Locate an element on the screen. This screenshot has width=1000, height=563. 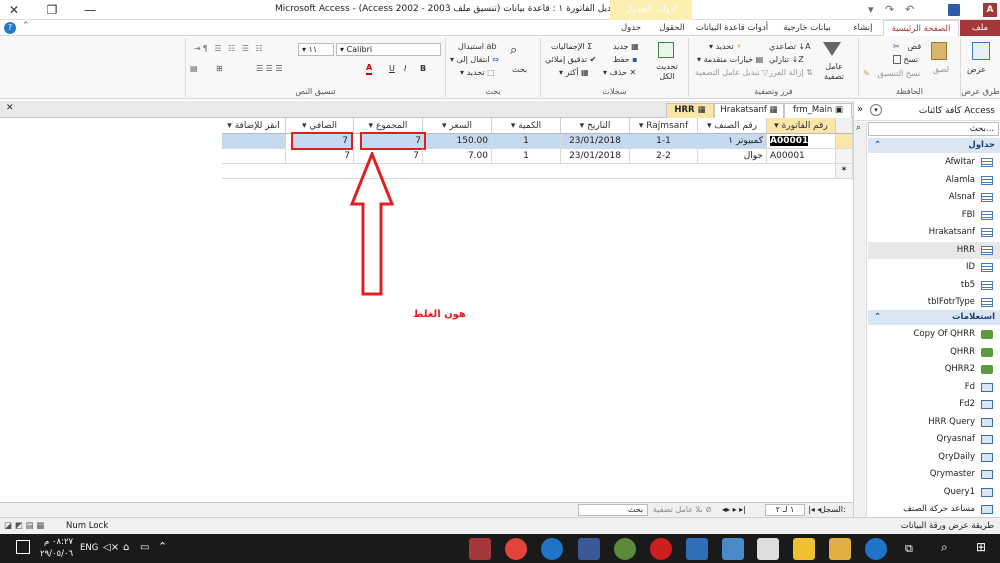
record-nav-buttons: ◂▸ ▸ ▸| is located at coordinates (734, 510).